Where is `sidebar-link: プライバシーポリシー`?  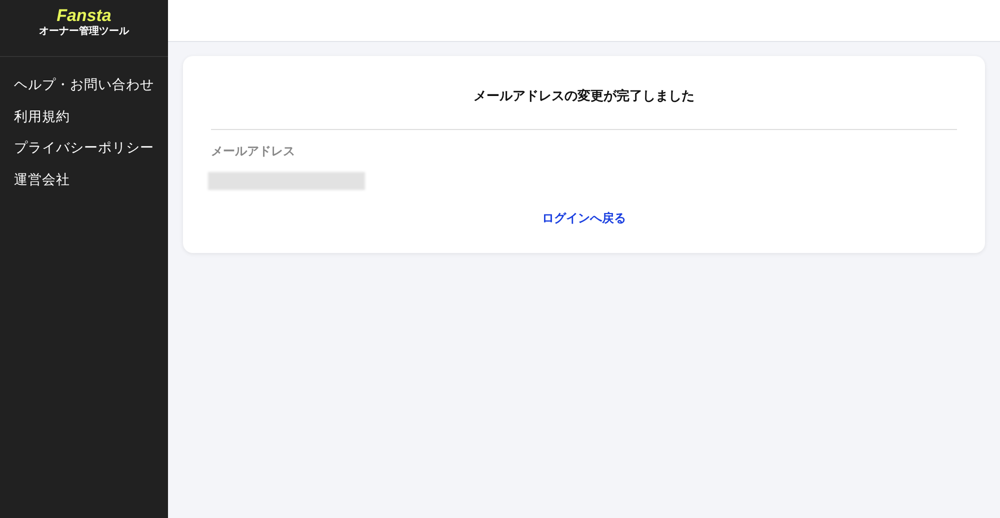 sidebar-link: プライバシーポリシー is located at coordinates (84, 148).